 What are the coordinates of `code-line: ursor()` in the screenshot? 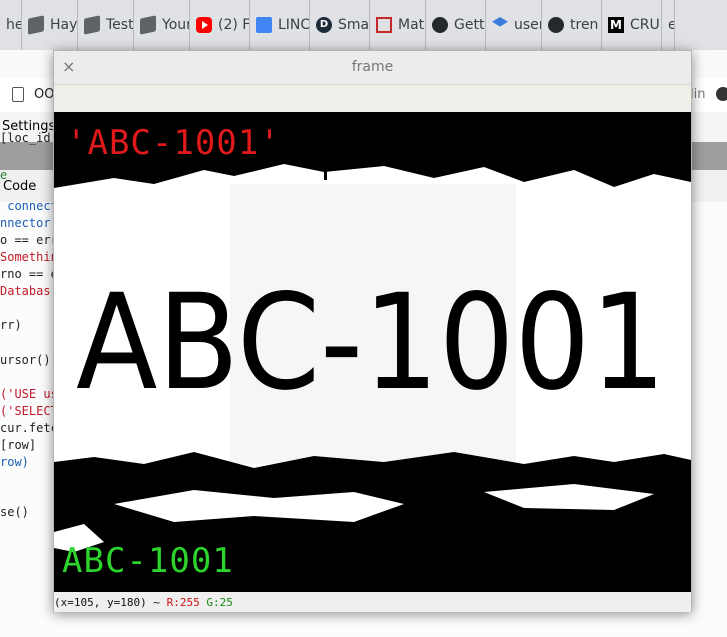 It's located at (25, 360).